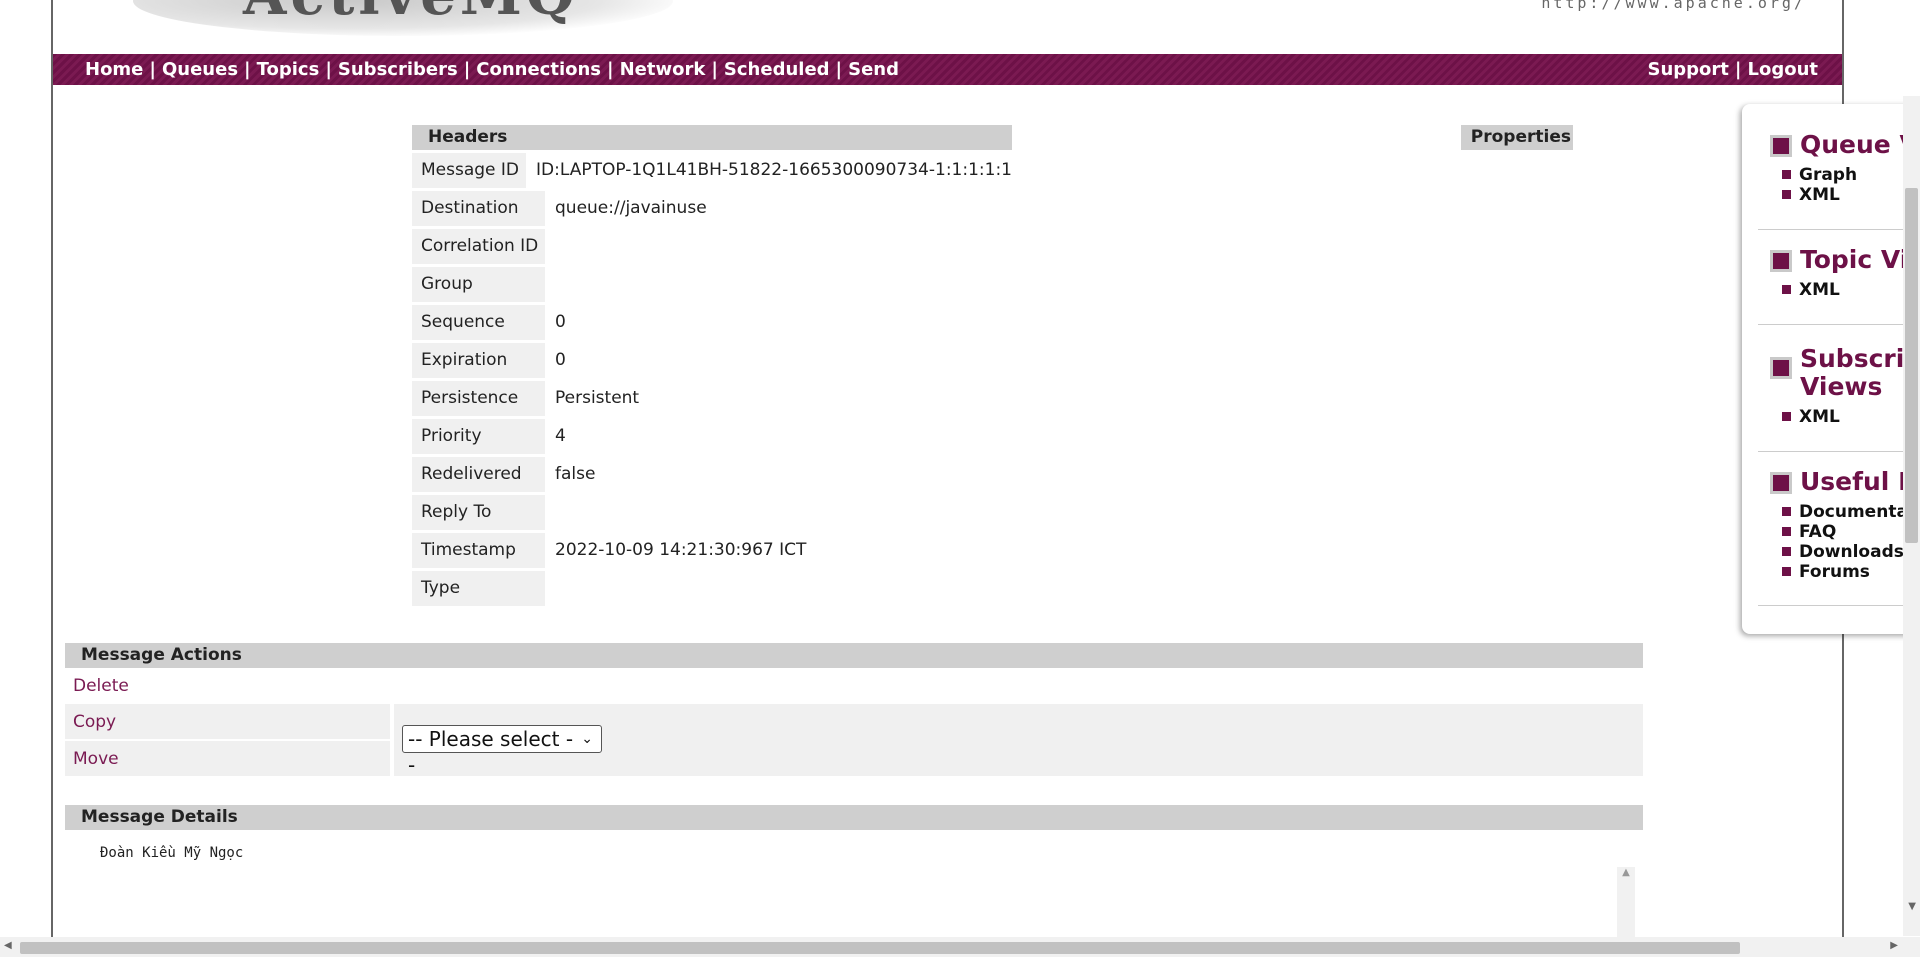  I want to click on panel-heading: Subscribers Views, so click(1845, 373).